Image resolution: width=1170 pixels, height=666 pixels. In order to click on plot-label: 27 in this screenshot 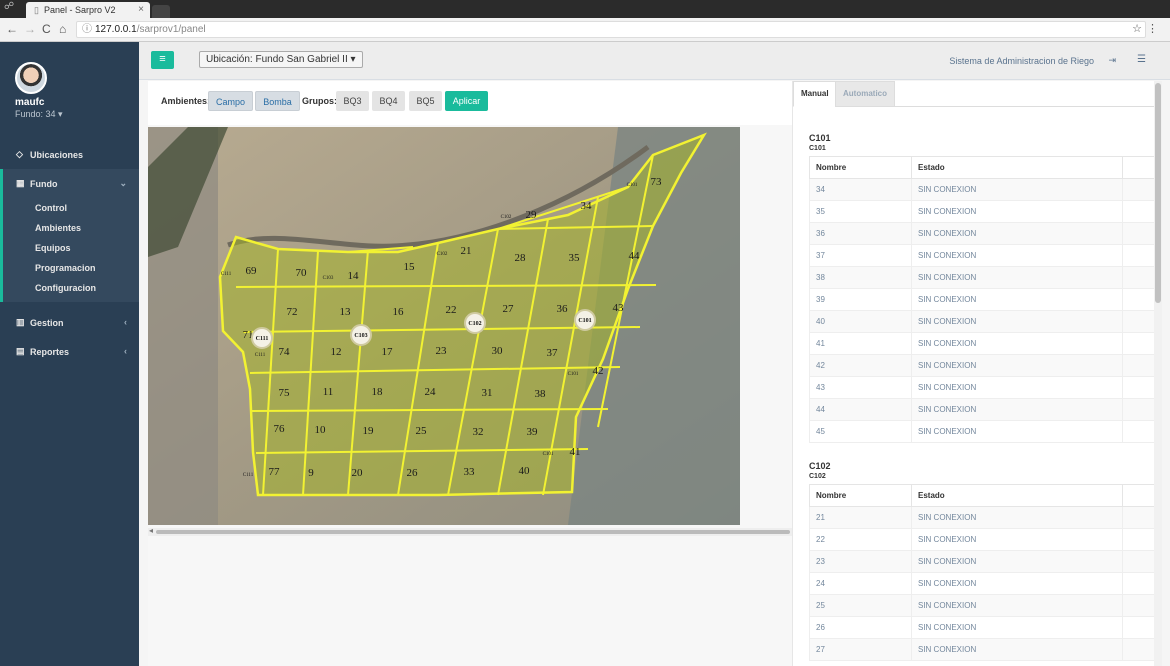, I will do `click(509, 309)`.